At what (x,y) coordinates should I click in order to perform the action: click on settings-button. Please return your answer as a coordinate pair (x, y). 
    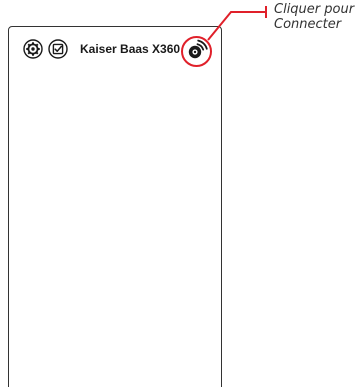
    Looking at the image, I should click on (33, 49).